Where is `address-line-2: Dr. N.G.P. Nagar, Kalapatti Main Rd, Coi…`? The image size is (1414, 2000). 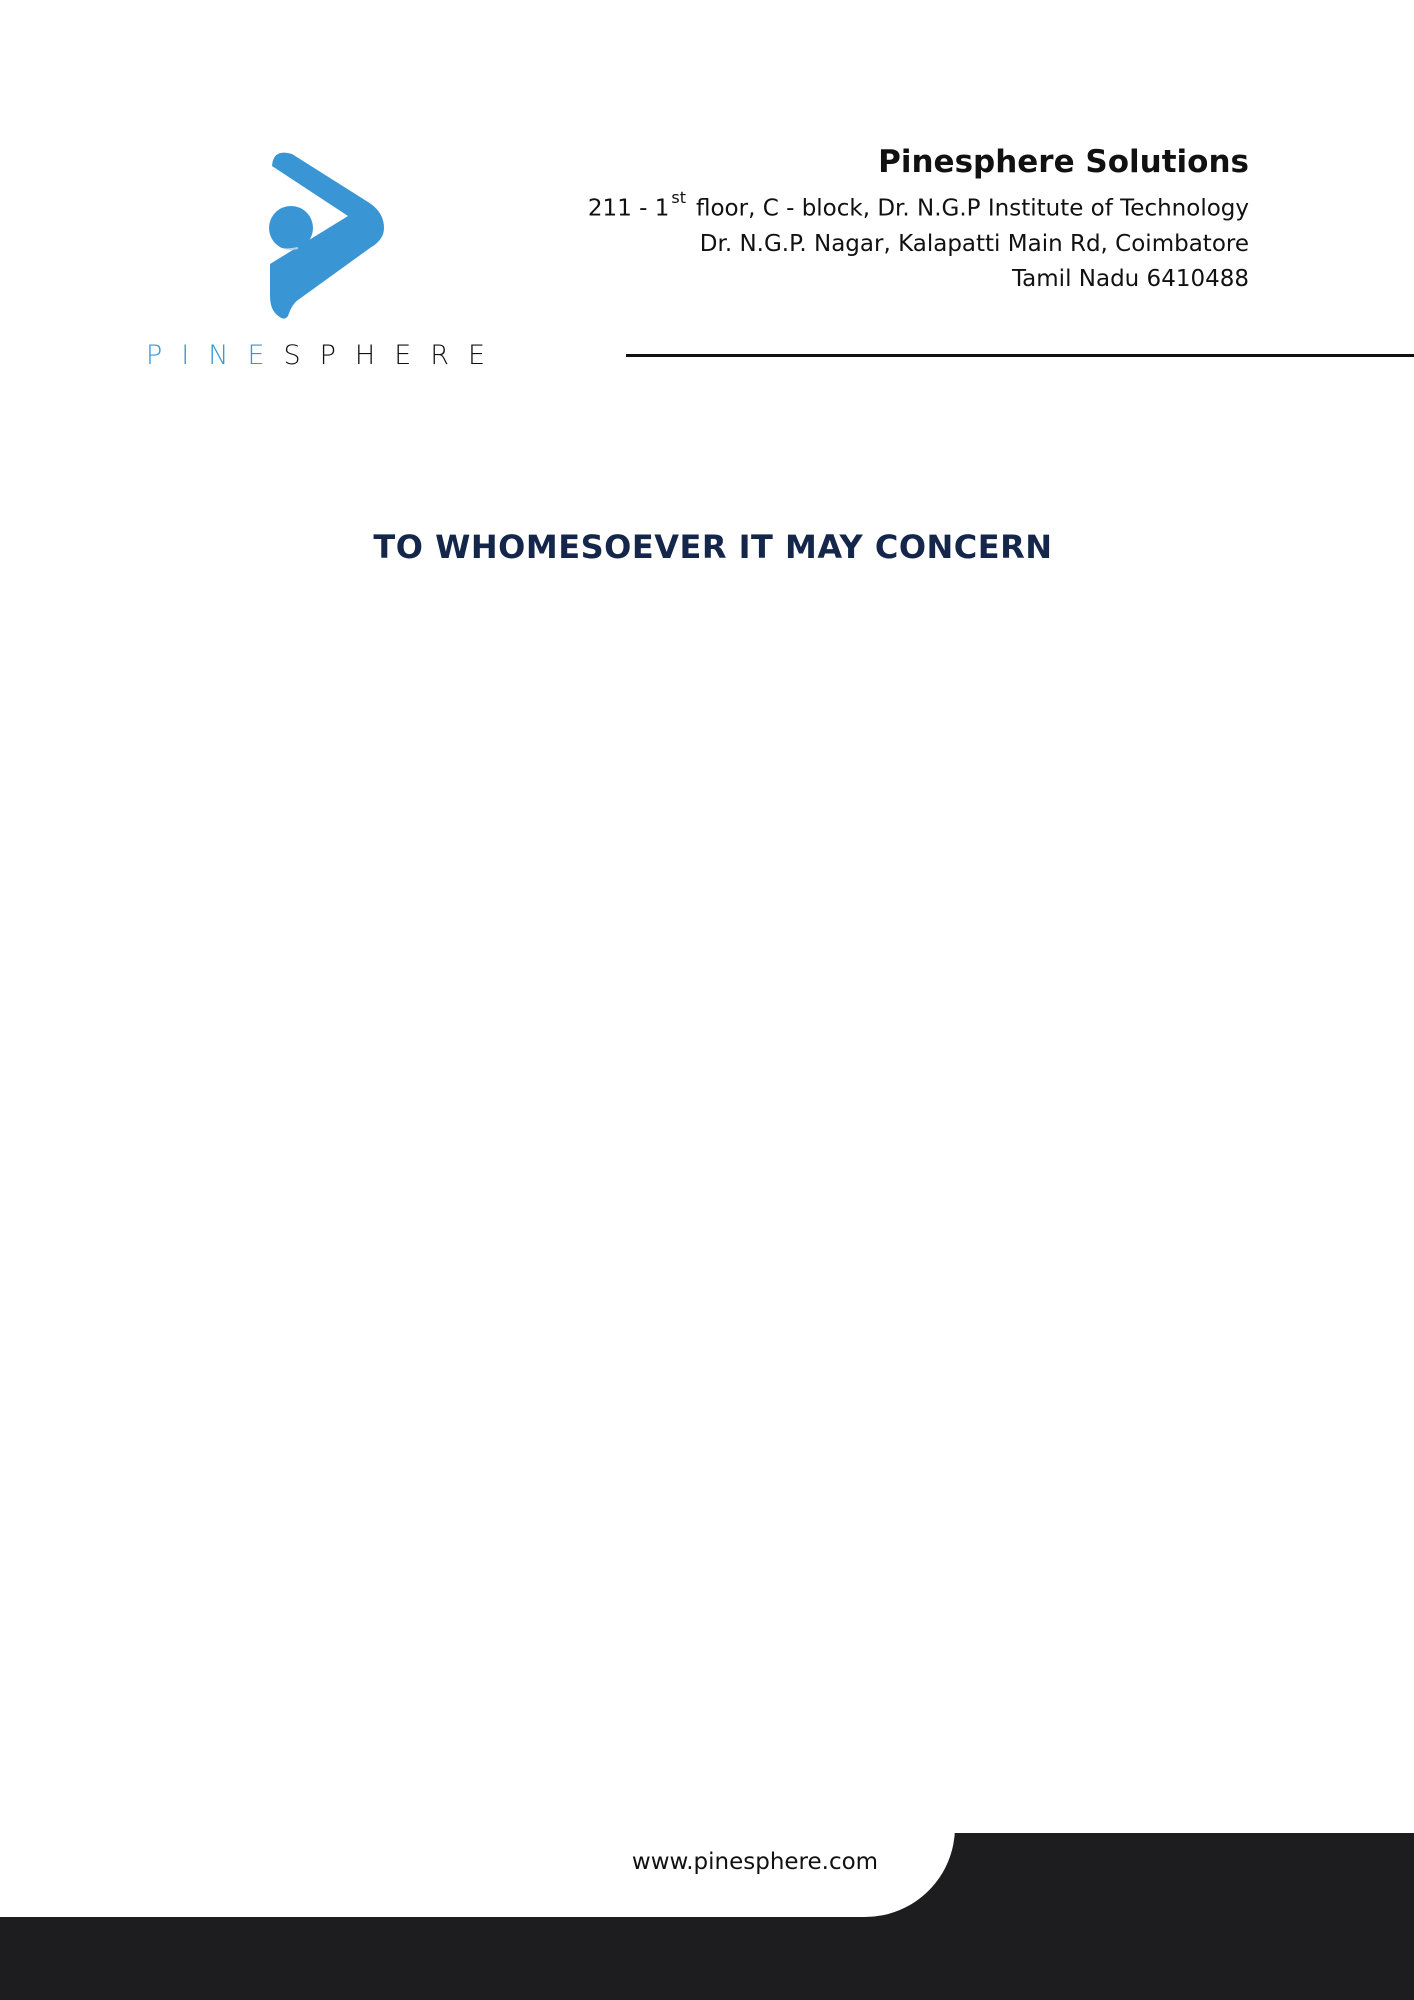 address-line-2: Dr. N.G.P. Nagar, Kalapatti Main Rd, Coi… is located at coordinates (974, 243).